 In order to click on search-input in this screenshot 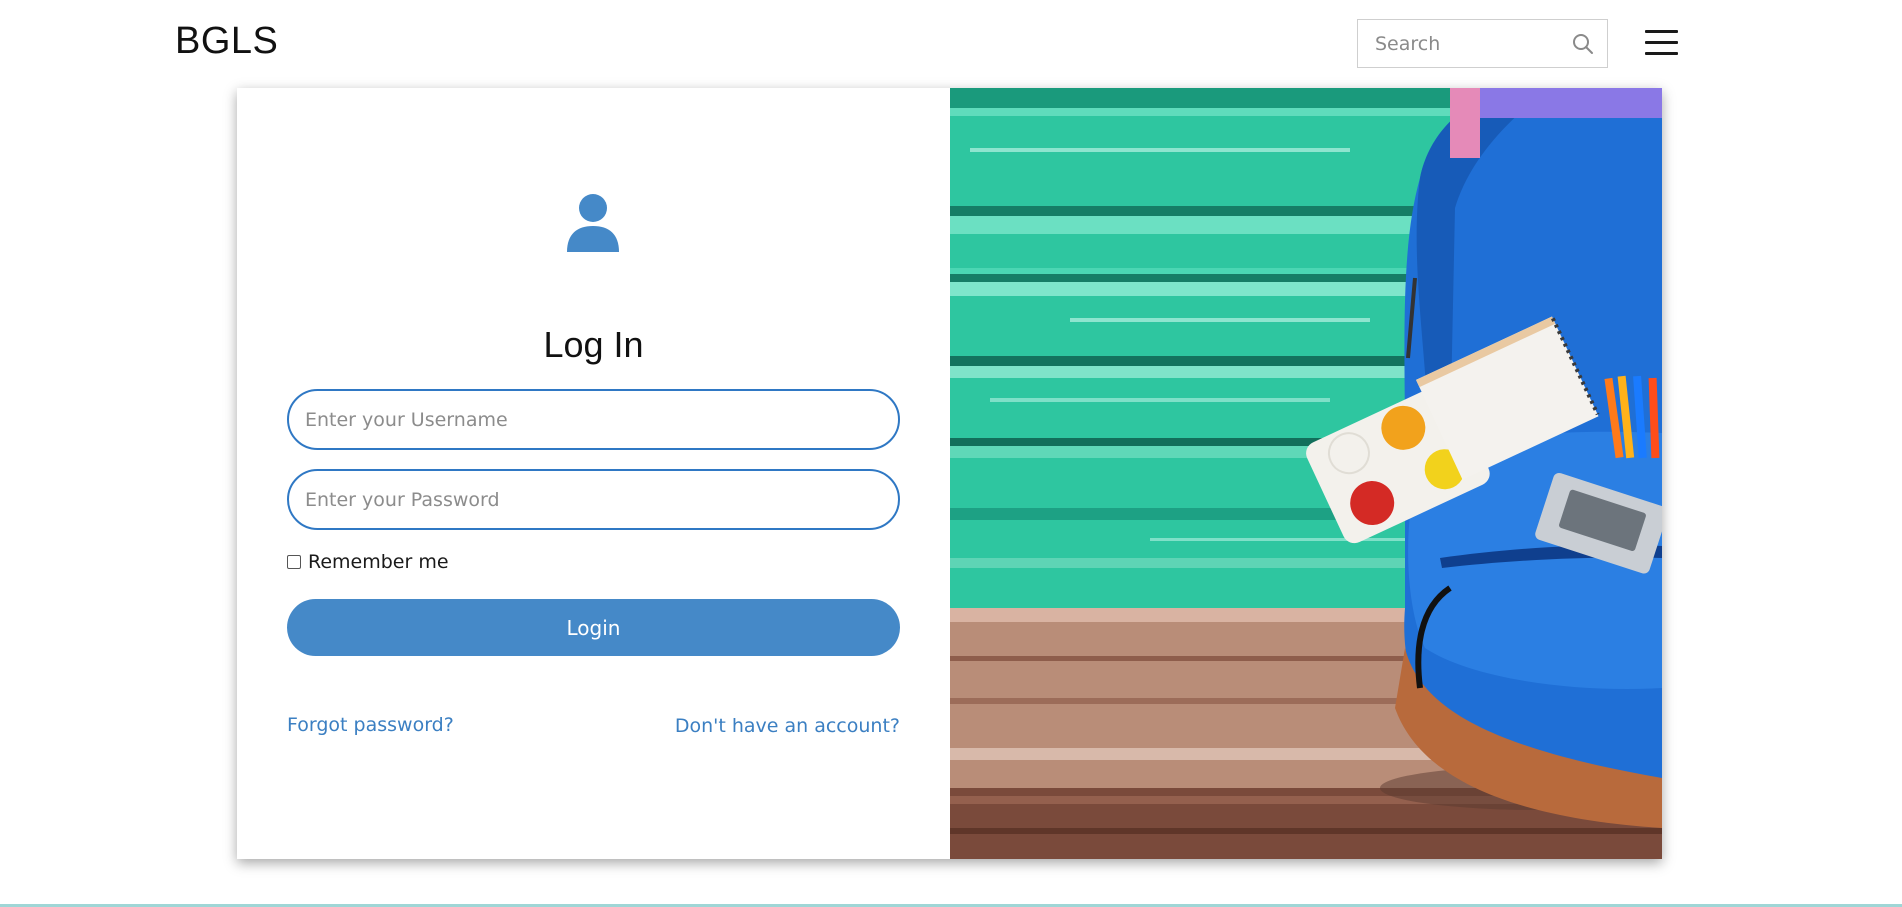, I will do `click(1458, 43)`.